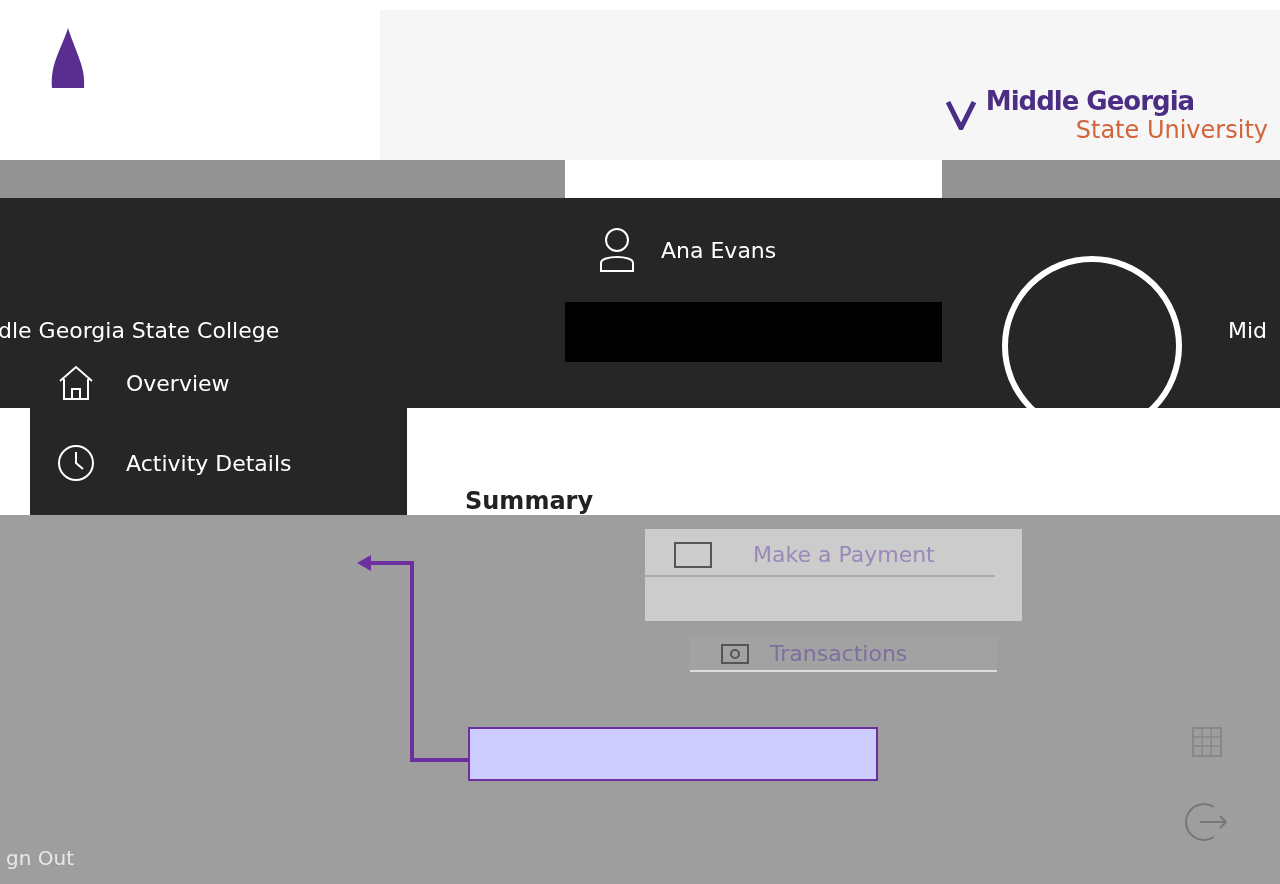  I want to click on card-icon, so click(693, 554).